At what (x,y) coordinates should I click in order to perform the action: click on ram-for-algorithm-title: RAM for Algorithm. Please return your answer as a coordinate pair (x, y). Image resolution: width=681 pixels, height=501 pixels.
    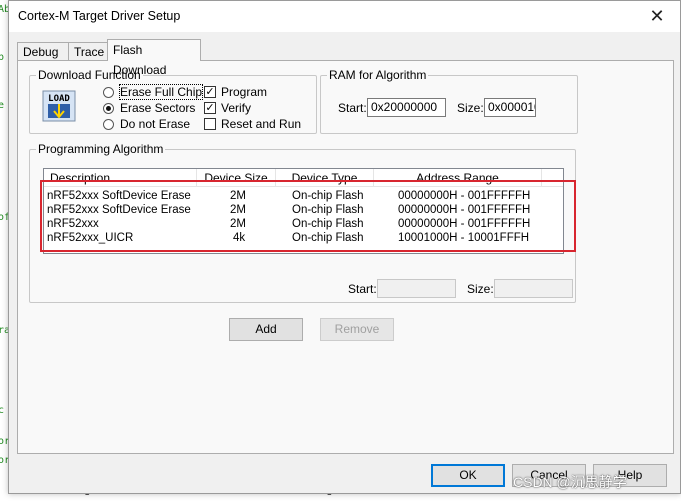
    Looking at the image, I should click on (378, 75).